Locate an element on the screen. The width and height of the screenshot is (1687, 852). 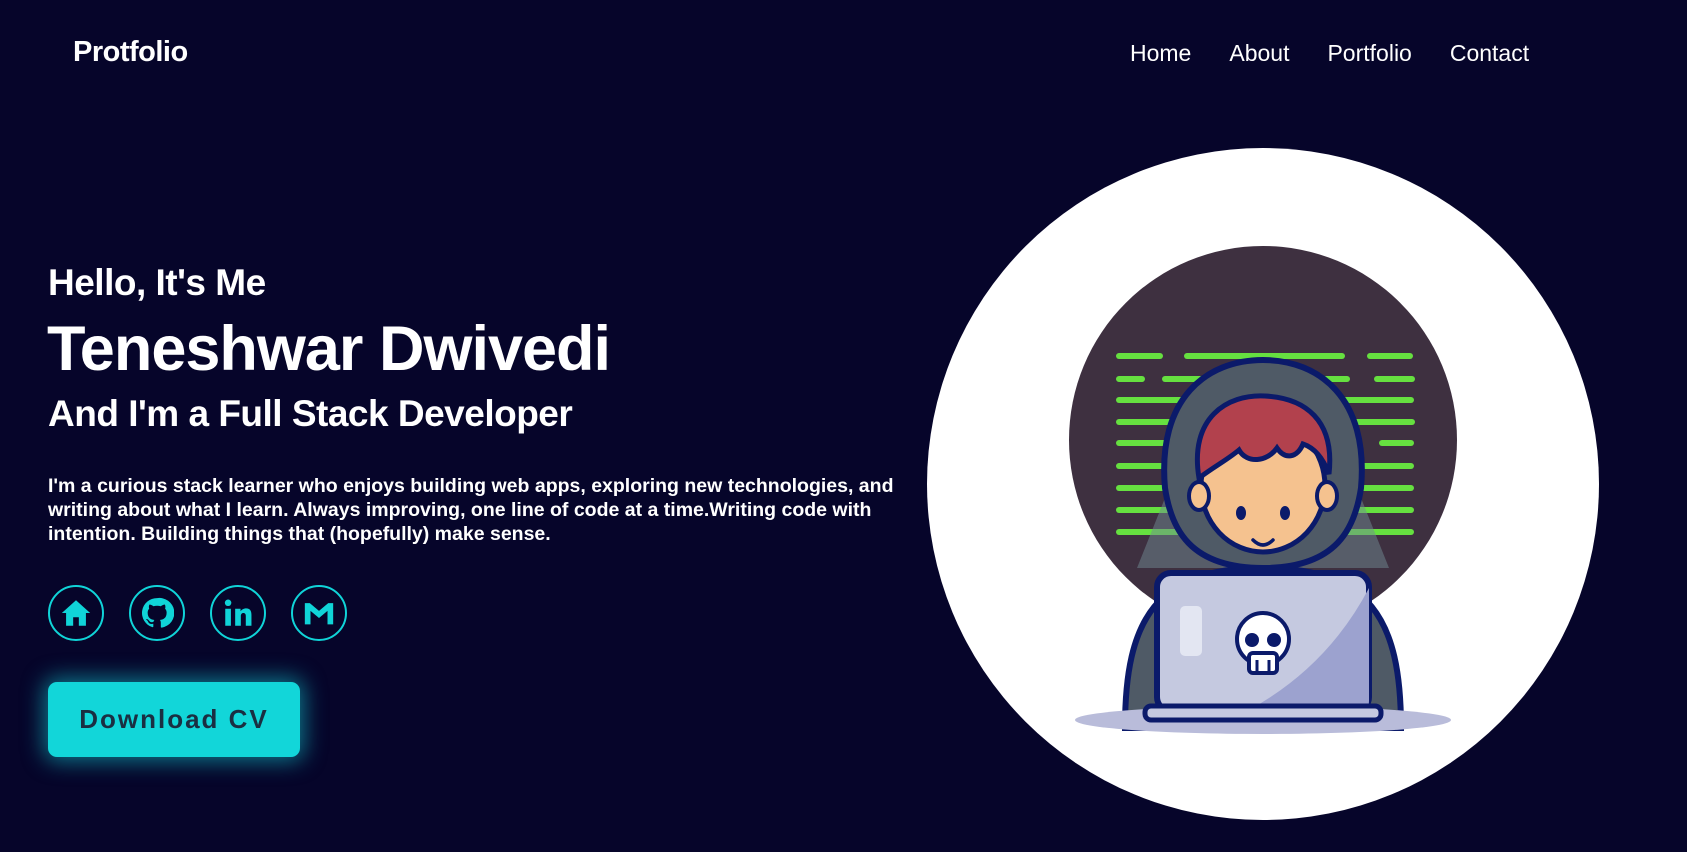
logo: Protfolio is located at coordinates (130, 52).